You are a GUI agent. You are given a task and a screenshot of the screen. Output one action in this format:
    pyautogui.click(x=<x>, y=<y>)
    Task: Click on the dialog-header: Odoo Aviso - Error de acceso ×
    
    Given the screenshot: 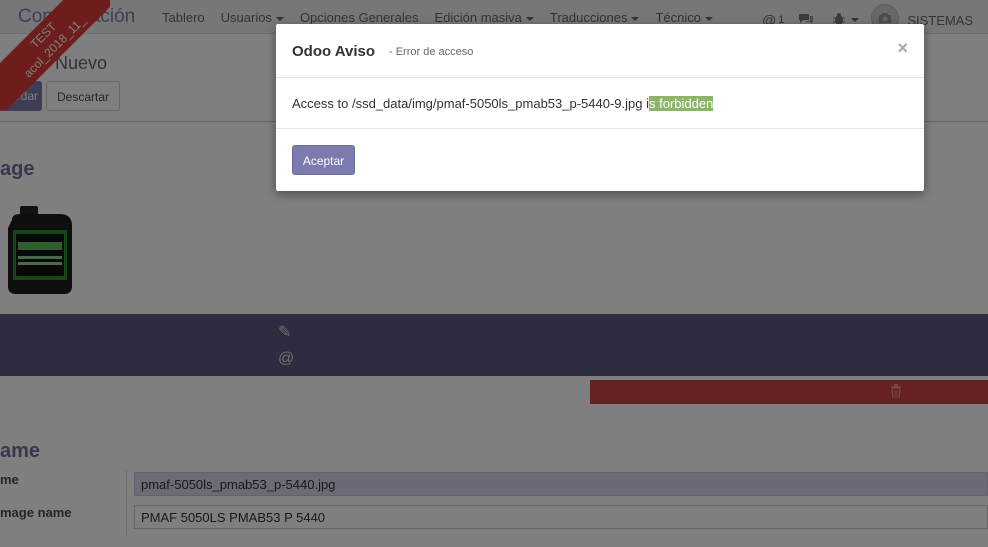 What is the action you would take?
    pyautogui.click(x=600, y=51)
    